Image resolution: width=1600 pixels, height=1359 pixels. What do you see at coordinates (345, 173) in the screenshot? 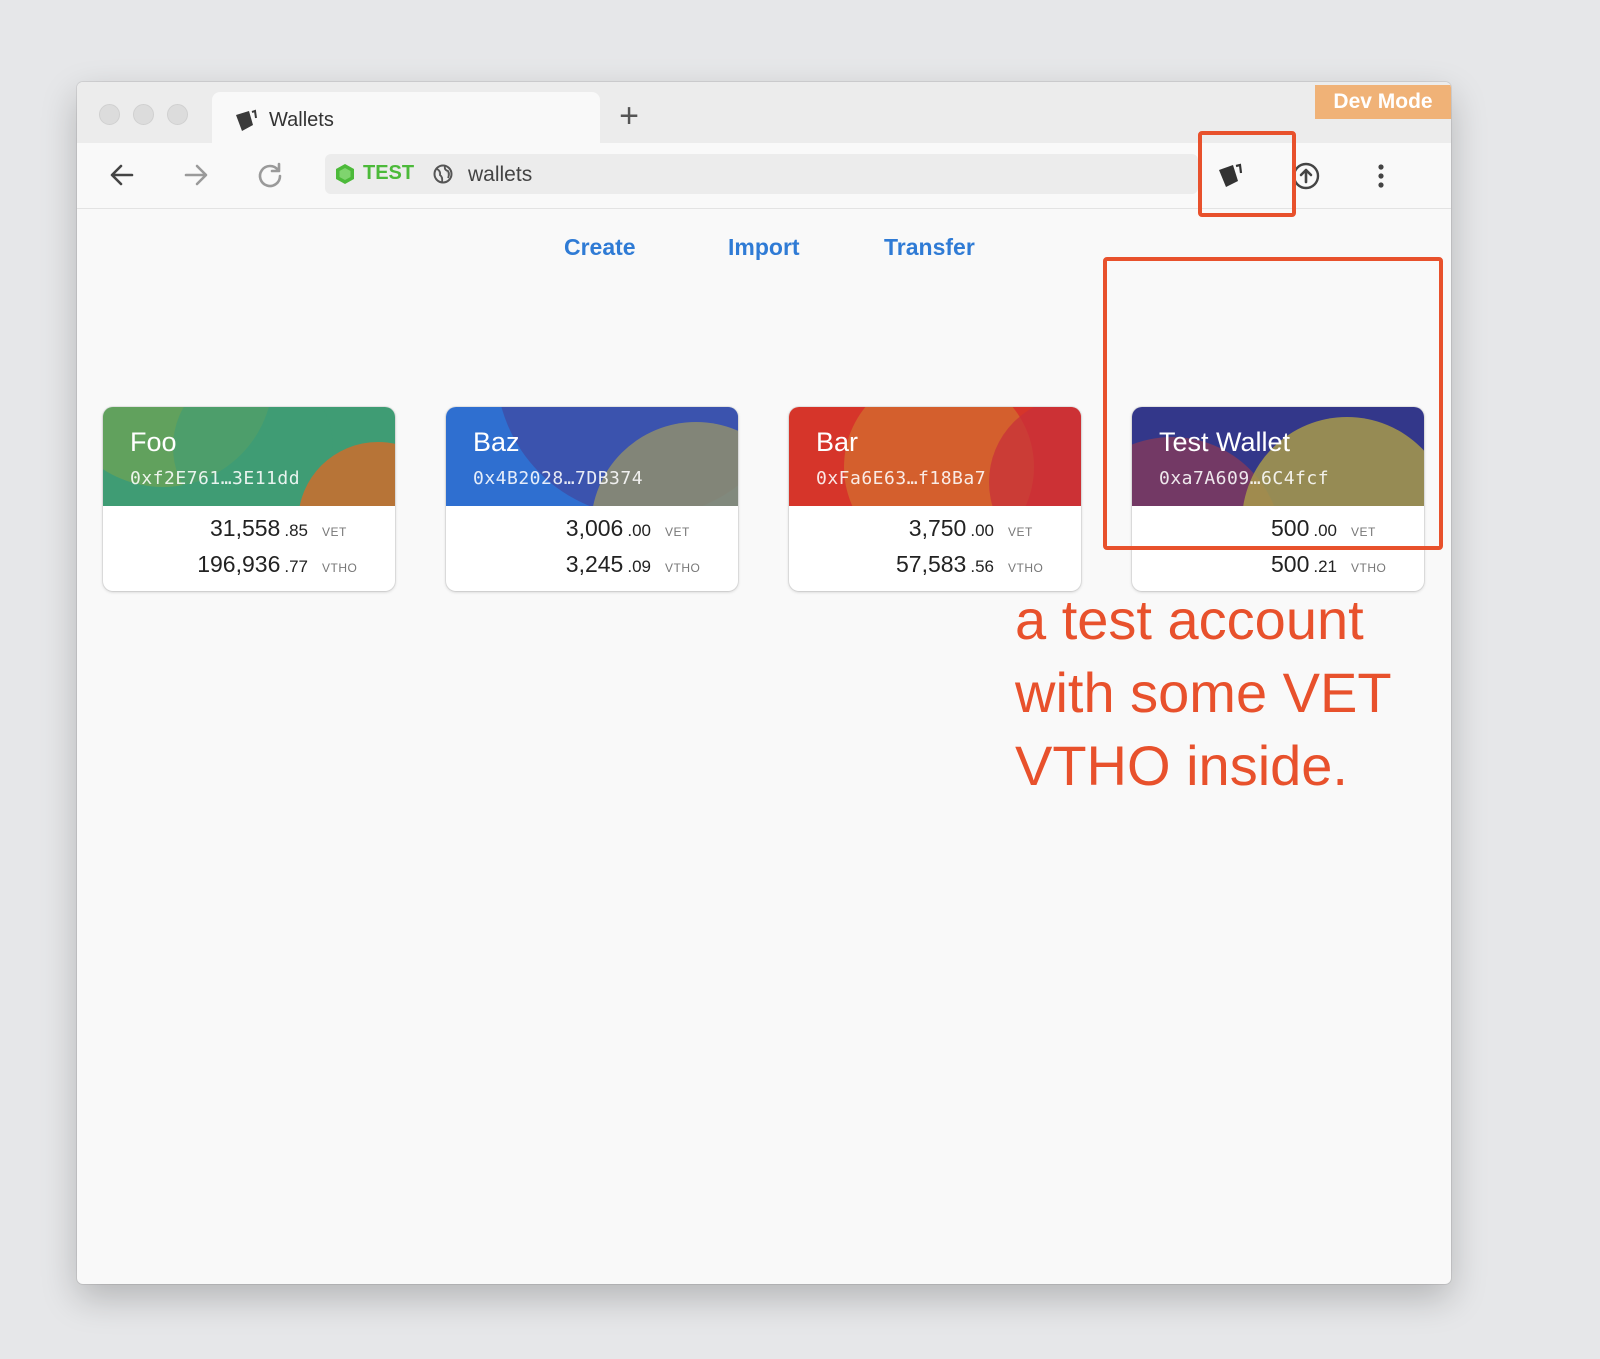
I see `hexagon-icon` at bounding box center [345, 173].